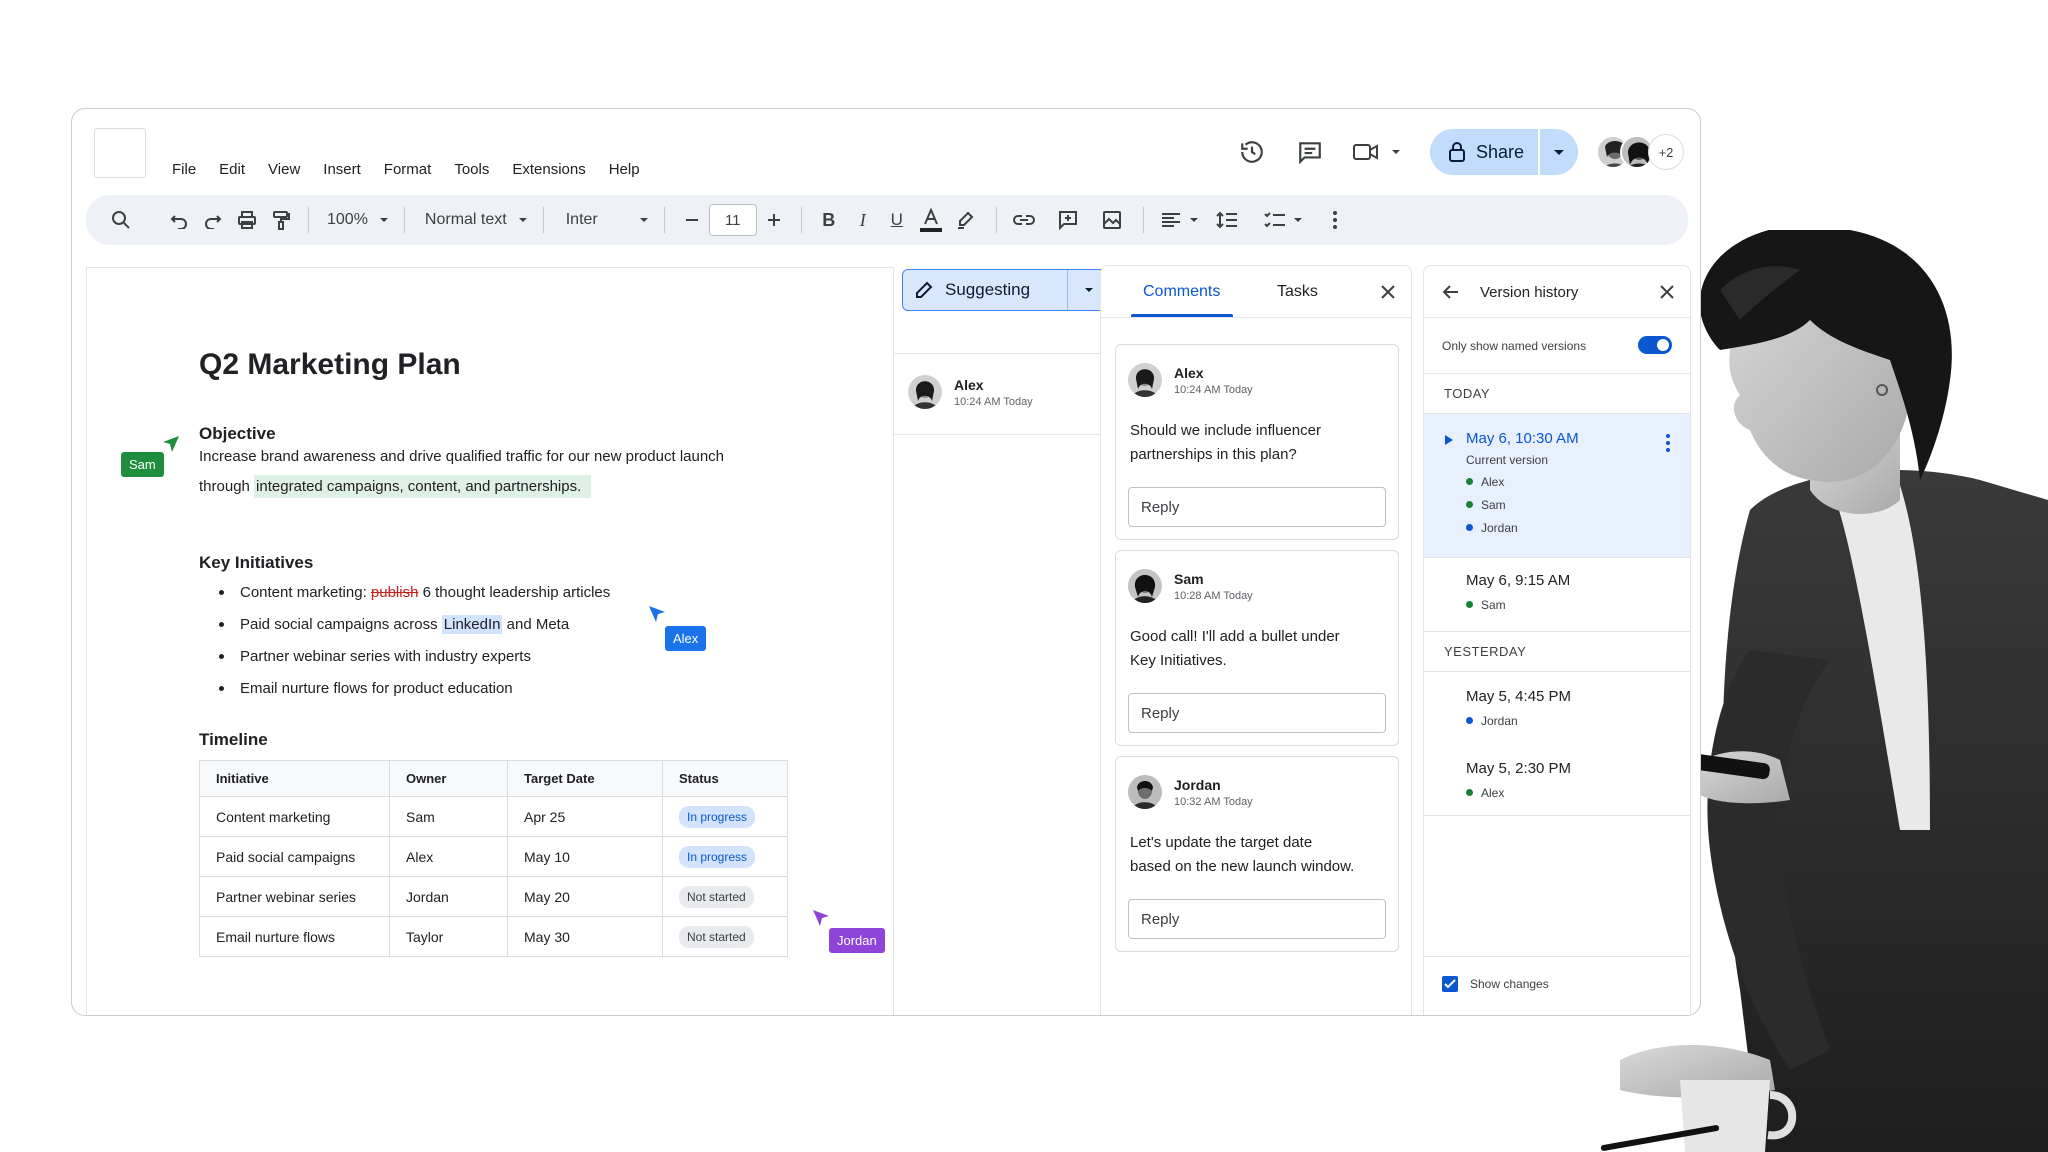 The width and height of the screenshot is (2048, 1152). I want to click on selected-text: LinkedIn, so click(472, 624).